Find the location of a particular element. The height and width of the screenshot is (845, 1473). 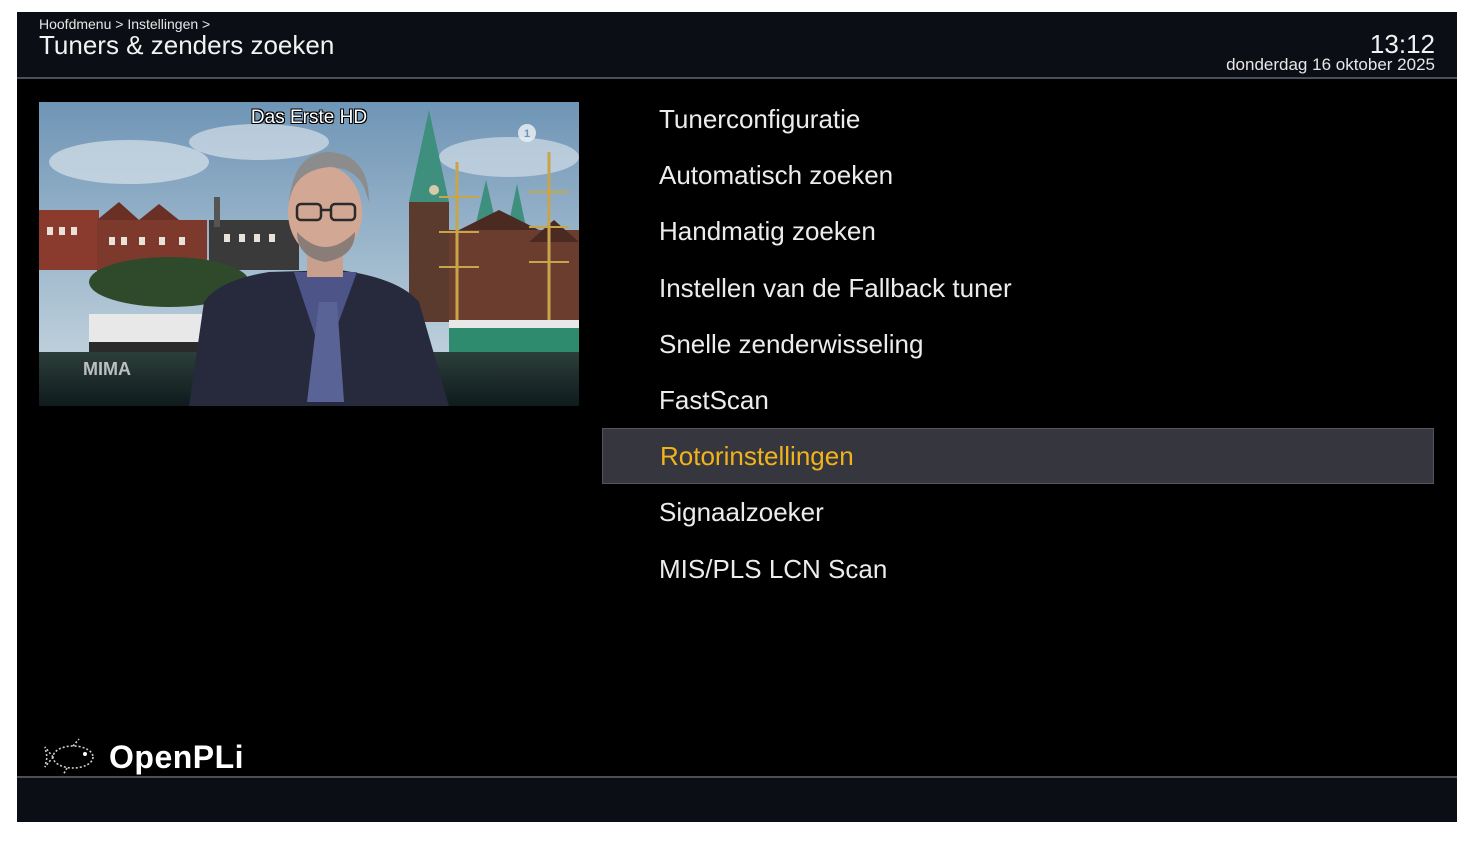

menu-item-mis-pls-lcn-scan: MIS/PLS LCN Scan is located at coordinates (1018, 569).